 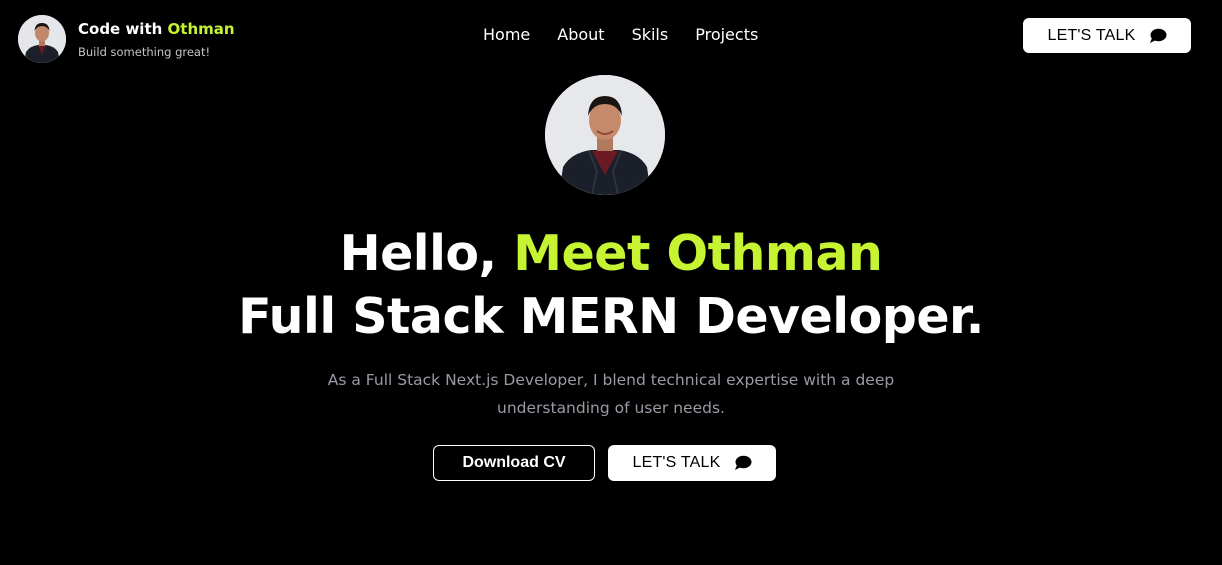 What do you see at coordinates (418, 253) in the screenshot?
I see `hero-greeting: Hello,` at bounding box center [418, 253].